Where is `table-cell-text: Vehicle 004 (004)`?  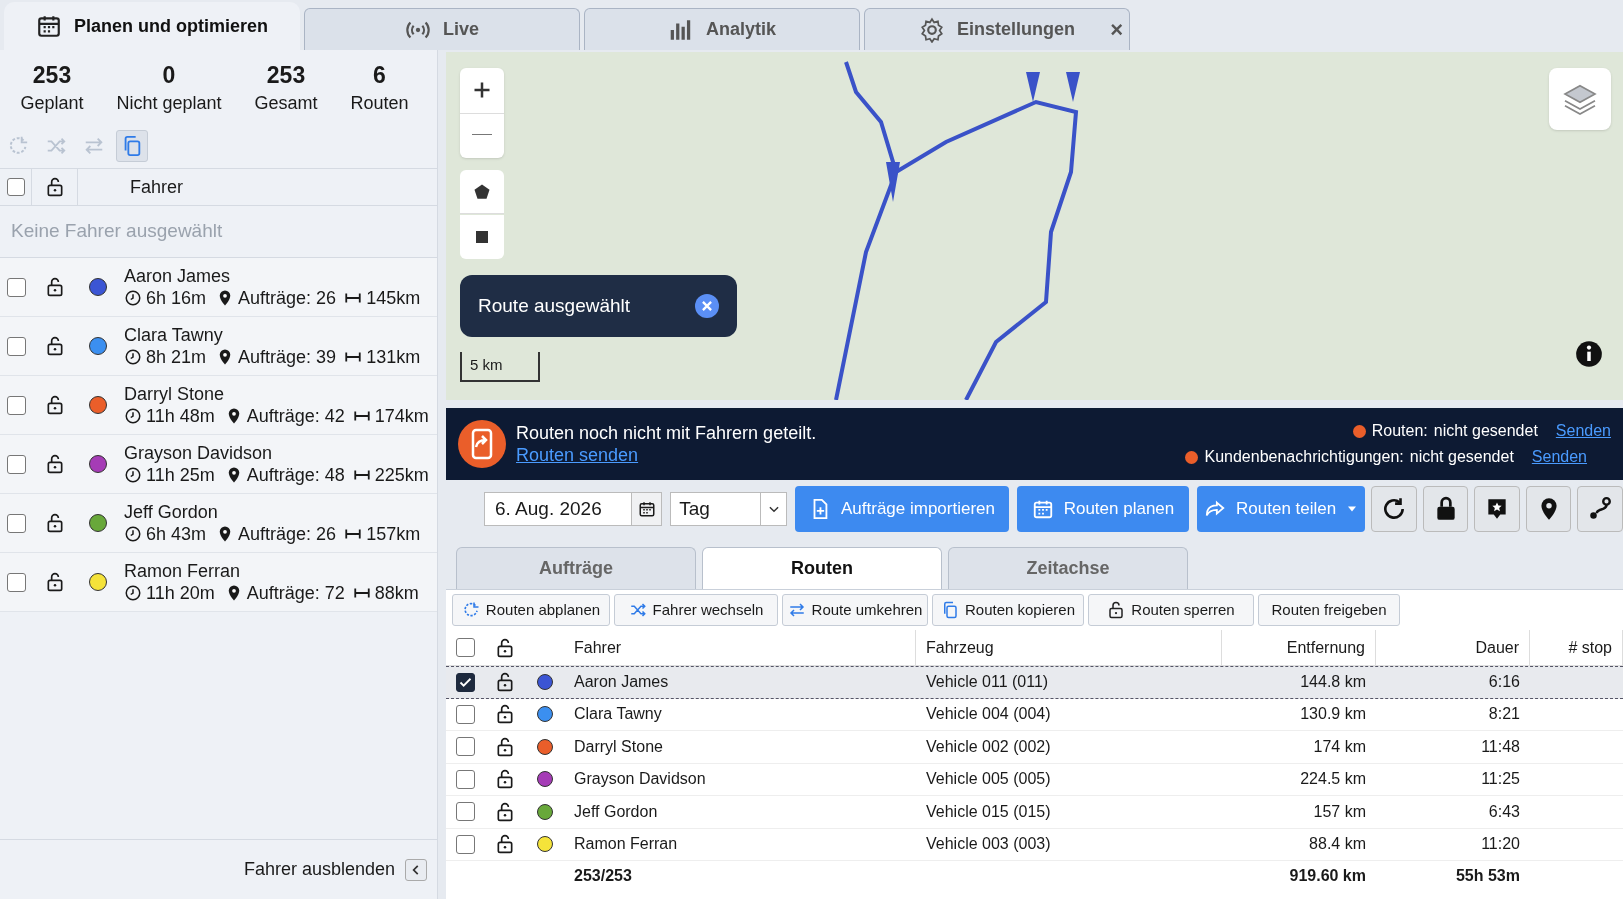
table-cell-text: Vehicle 004 (004) is located at coordinates (988, 714).